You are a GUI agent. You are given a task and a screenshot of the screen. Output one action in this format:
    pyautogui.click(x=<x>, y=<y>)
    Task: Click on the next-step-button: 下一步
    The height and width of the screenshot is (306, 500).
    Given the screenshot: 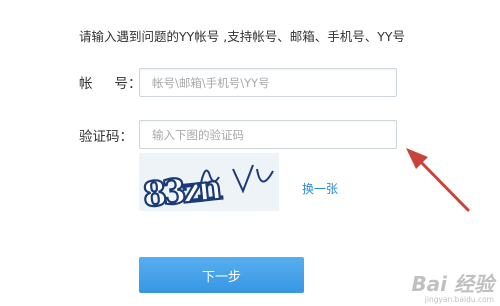 What is the action you would take?
    pyautogui.click(x=221, y=275)
    